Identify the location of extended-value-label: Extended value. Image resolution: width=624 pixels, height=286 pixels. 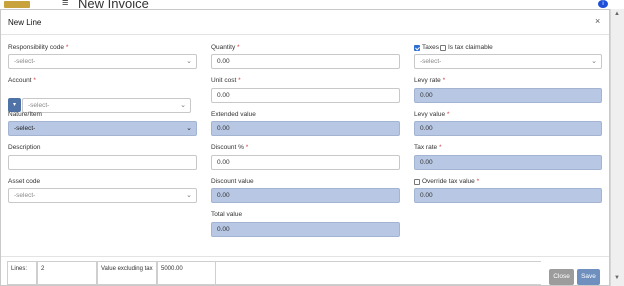
(233, 114).